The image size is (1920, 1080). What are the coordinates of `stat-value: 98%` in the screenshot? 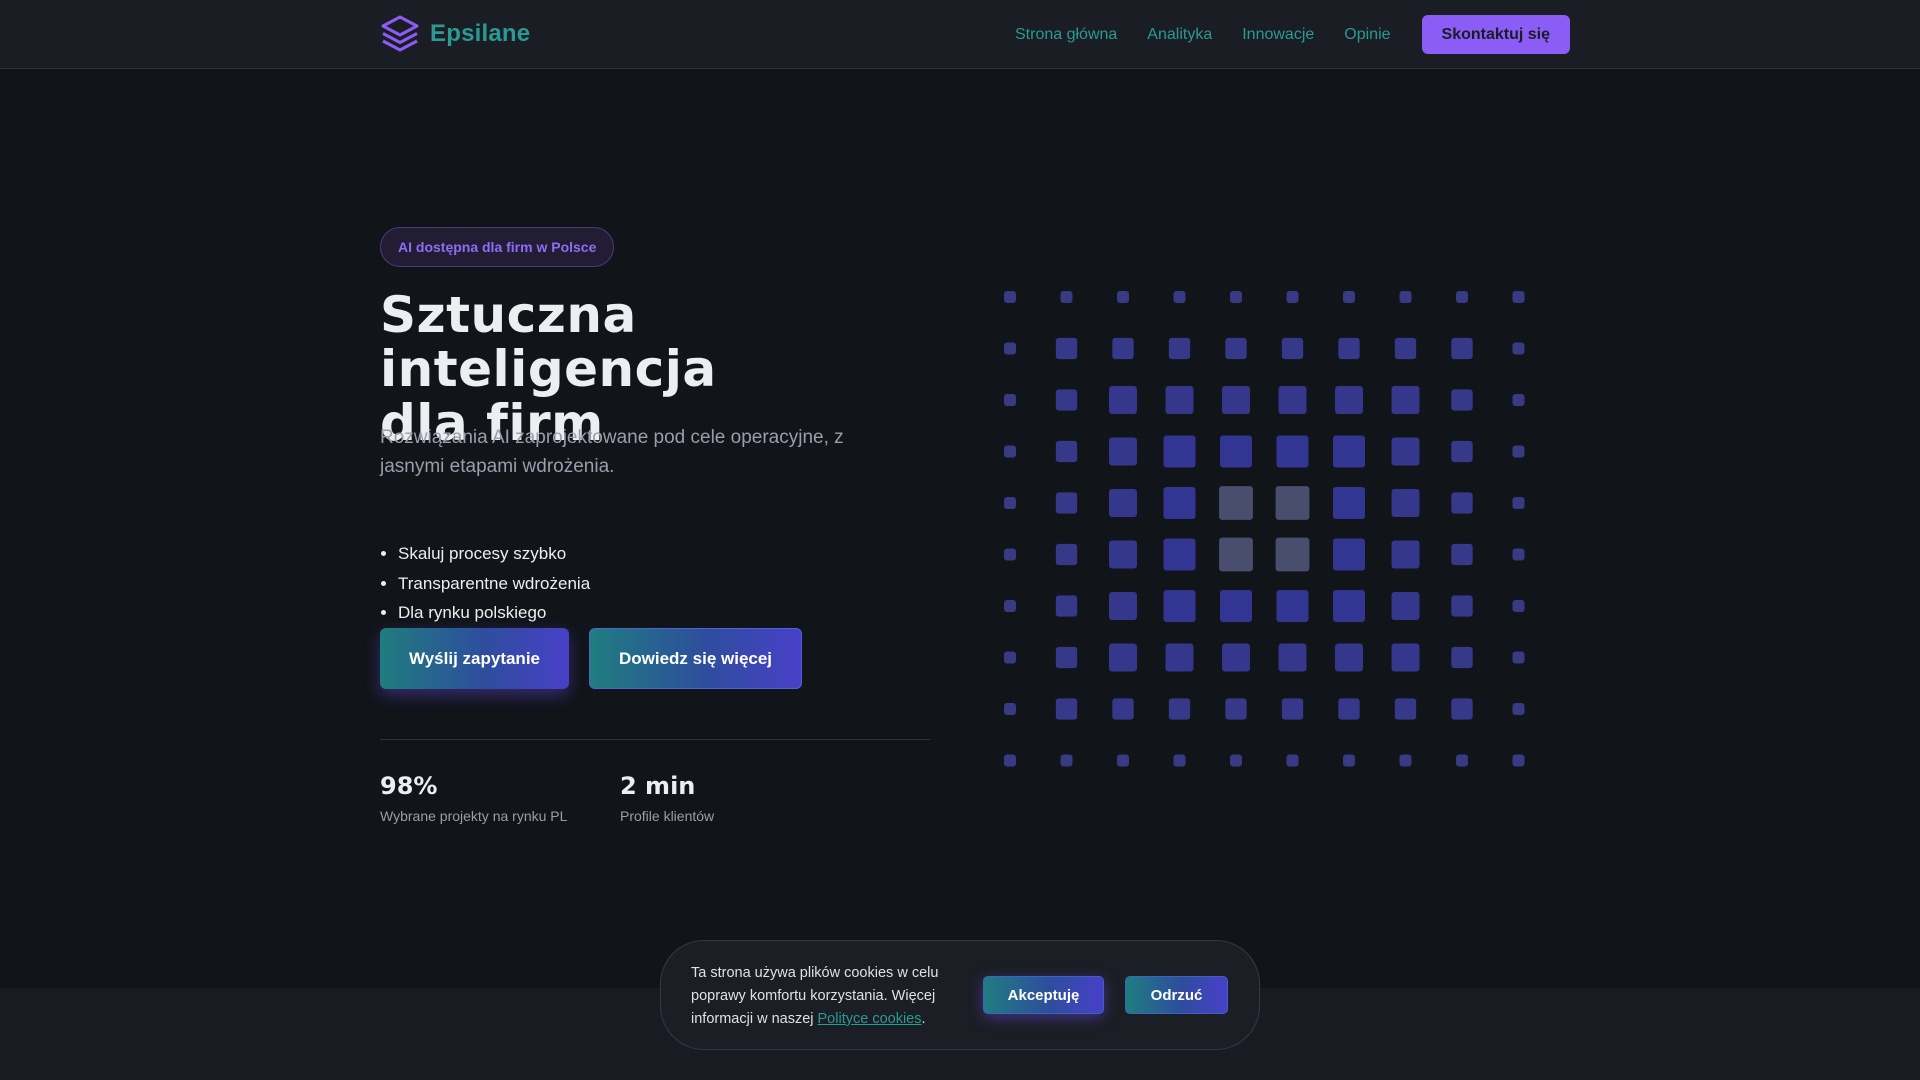 It's located at (409, 786).